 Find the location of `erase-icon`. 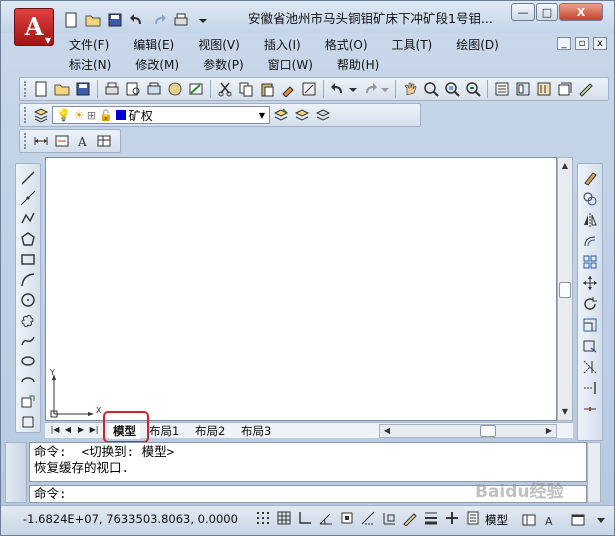

erase-icon is located at coordinates (590, 178).